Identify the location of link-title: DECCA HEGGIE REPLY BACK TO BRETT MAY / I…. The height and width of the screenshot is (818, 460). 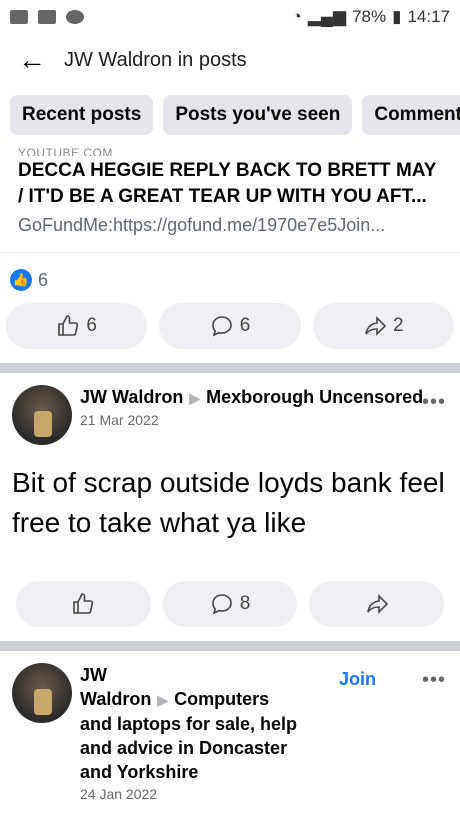
(230, 184).